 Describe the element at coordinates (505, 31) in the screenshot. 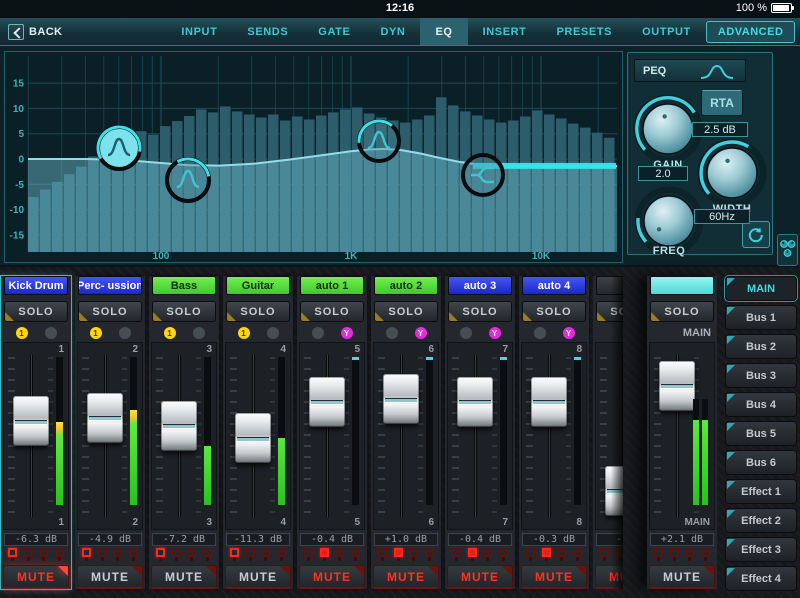

I see `tab-insert: INSERT` at that location.